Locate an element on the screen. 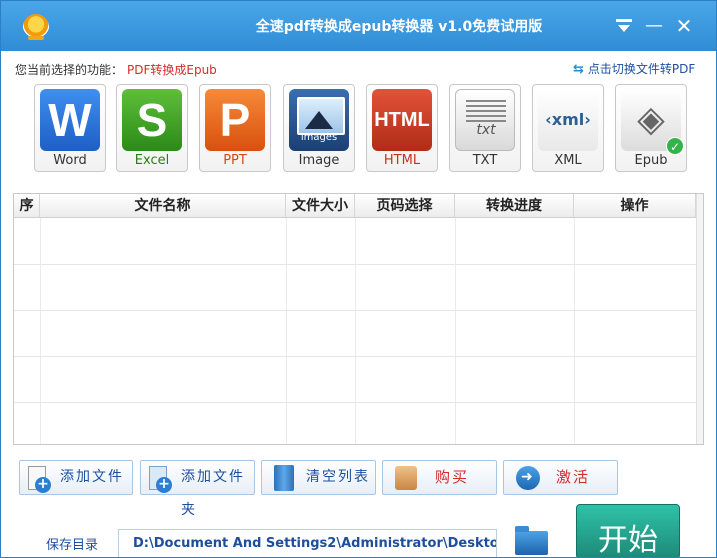  clear-list-button: 清空列表 is located at coordinates (318, 477).